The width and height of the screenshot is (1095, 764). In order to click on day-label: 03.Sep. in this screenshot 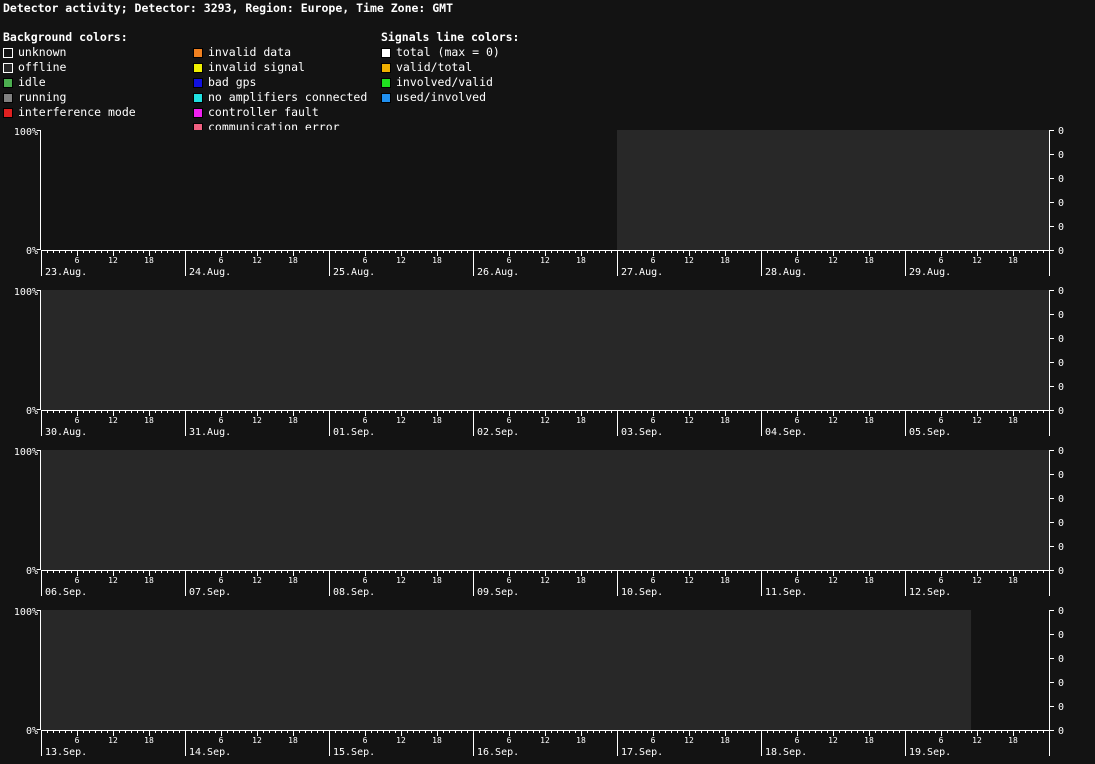, I will do `click(642, 432)`.